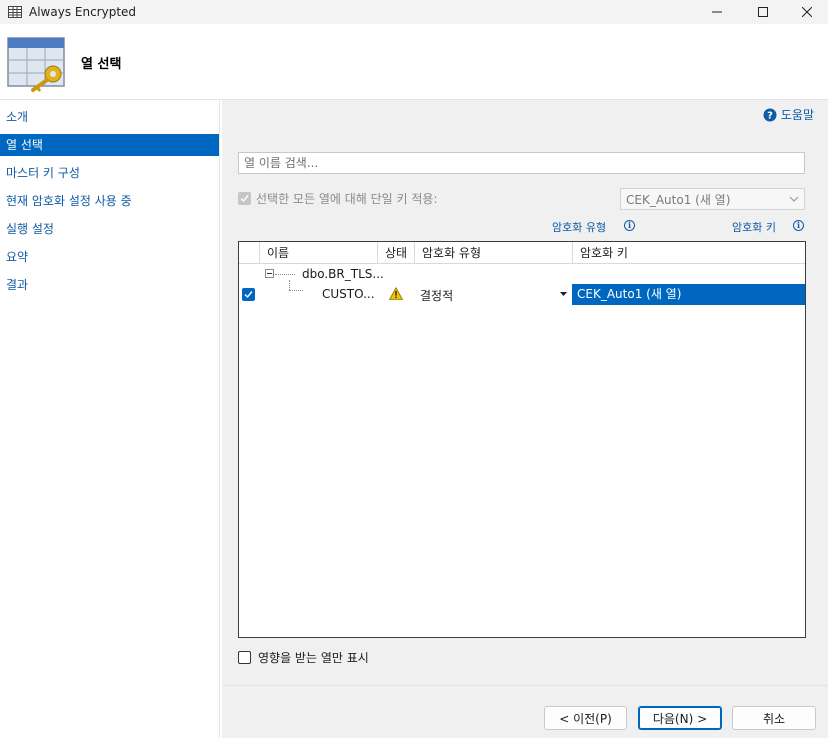  I want to click on minimize-icon, so click(717, 12).